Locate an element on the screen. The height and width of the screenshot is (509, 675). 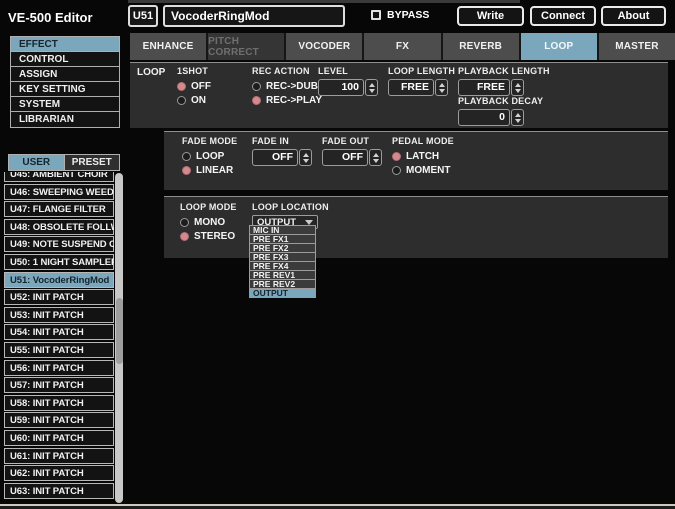
radio-option-off: OFF is located at coordinates (194, 86).